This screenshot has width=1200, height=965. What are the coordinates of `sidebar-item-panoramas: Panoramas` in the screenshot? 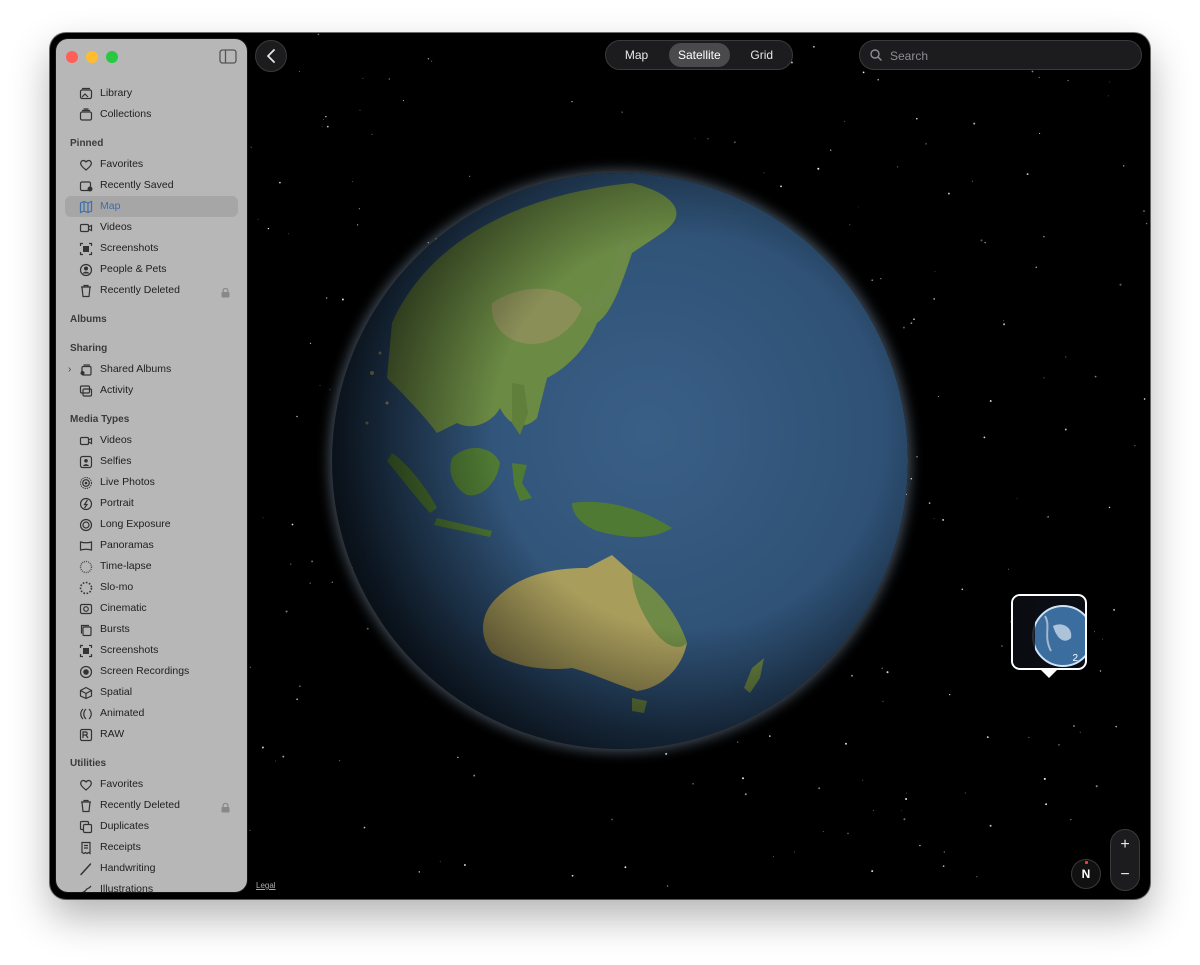 It's located at (151, 545).